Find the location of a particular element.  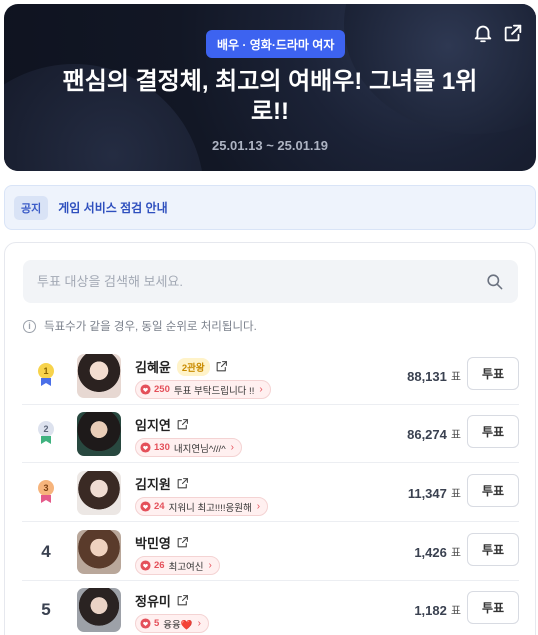

name-line: 박민영 is located at coordinates (162, 542).